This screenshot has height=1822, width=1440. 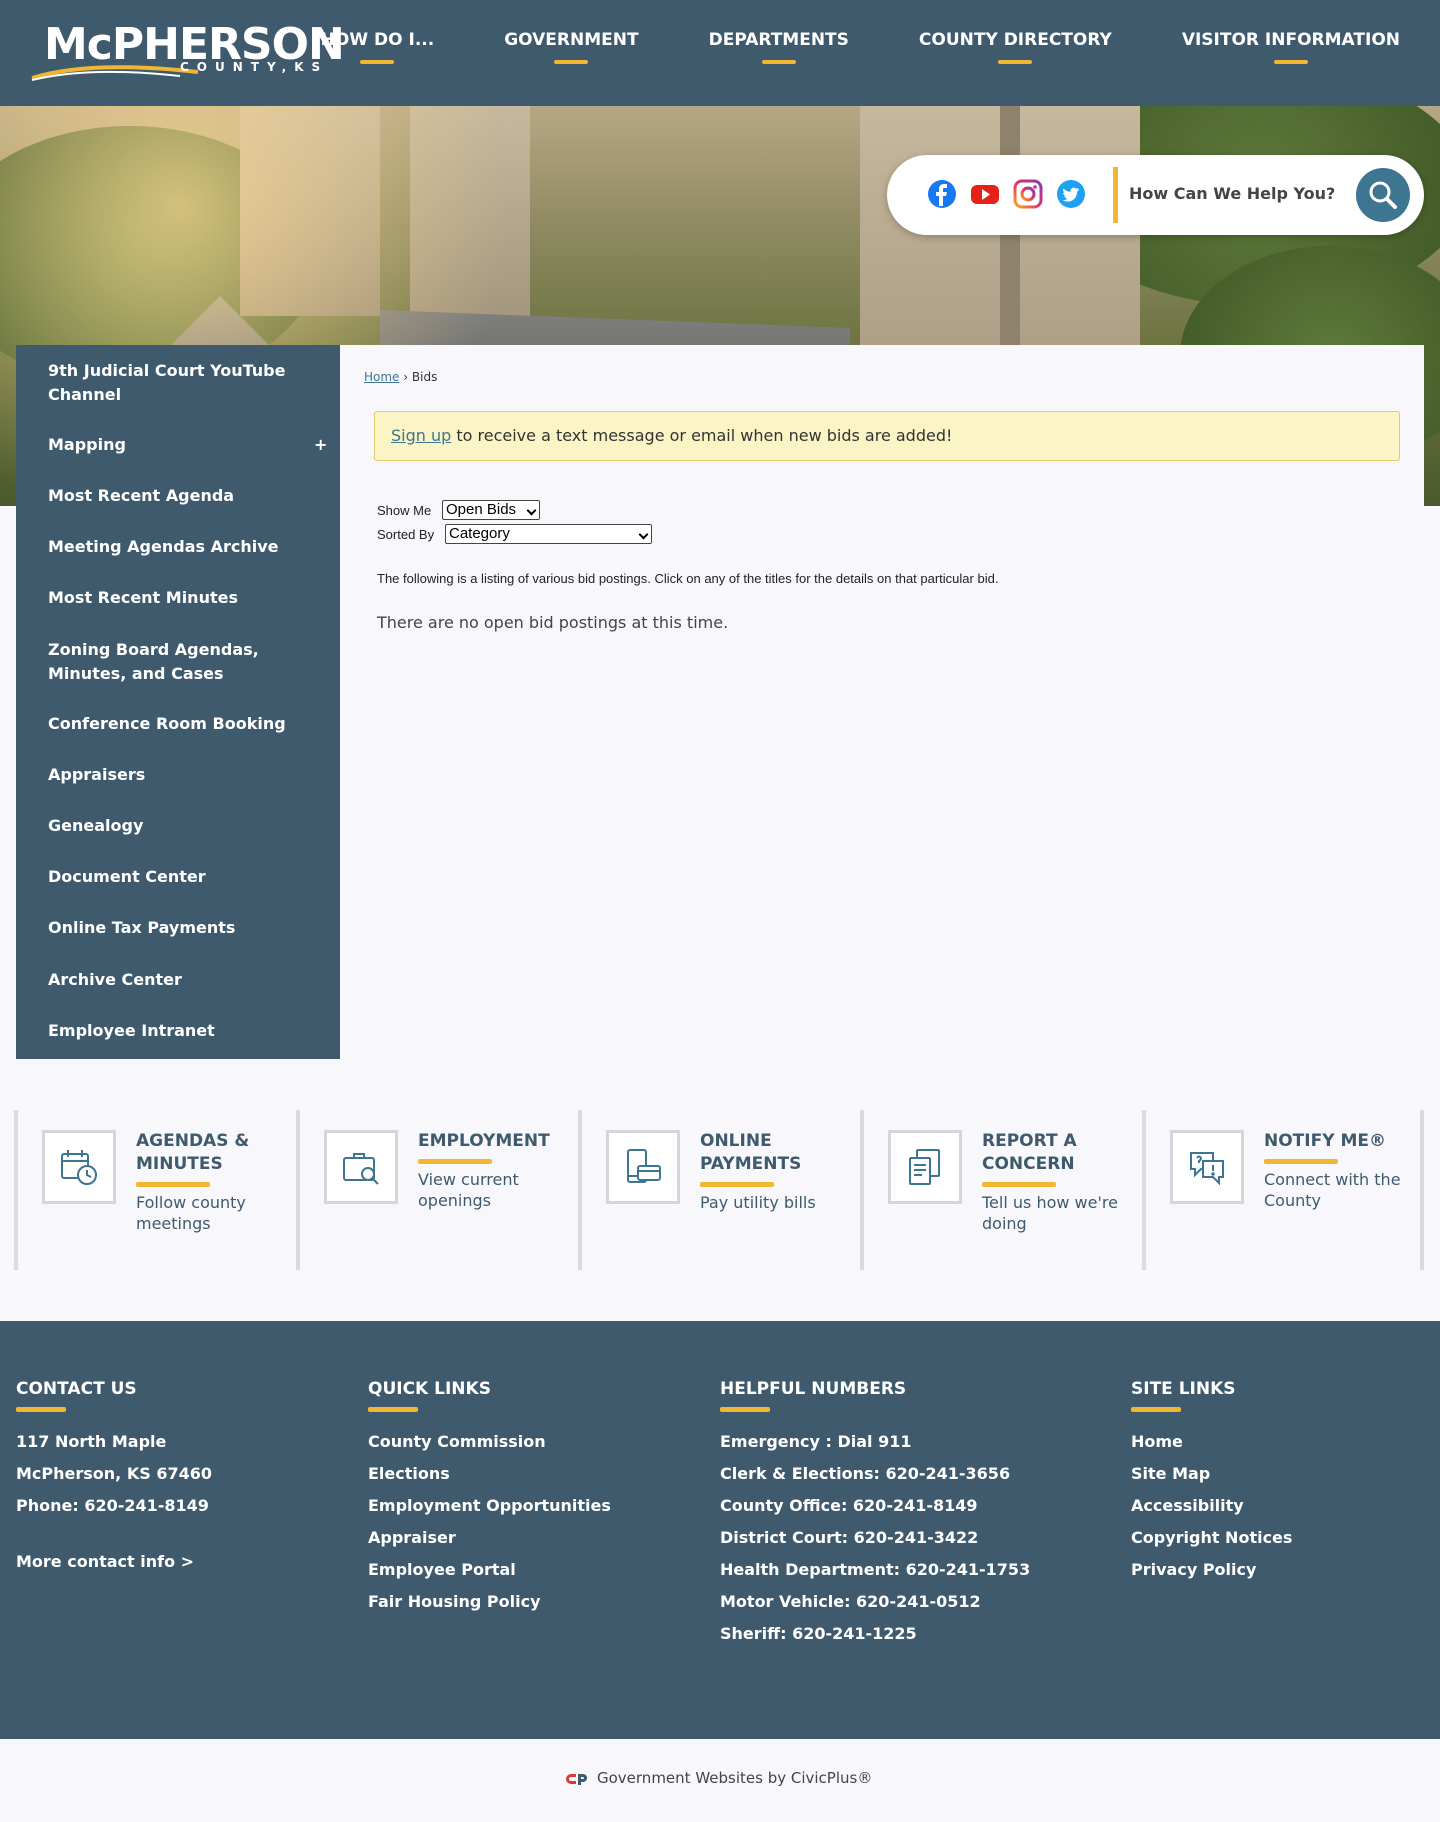 I want to click on sidebar-item-archive-center: Archive Center, so click(x=178, y=980).